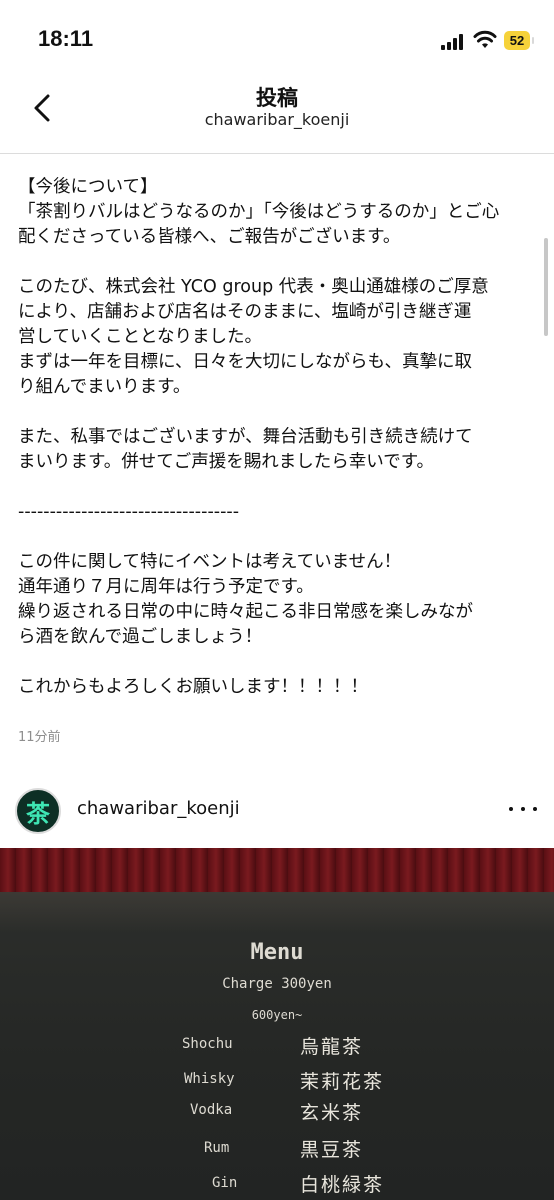 This screenshot has height=1200, width=554. I want to click on menu-spirit: Vodka, so click(211, 1110).